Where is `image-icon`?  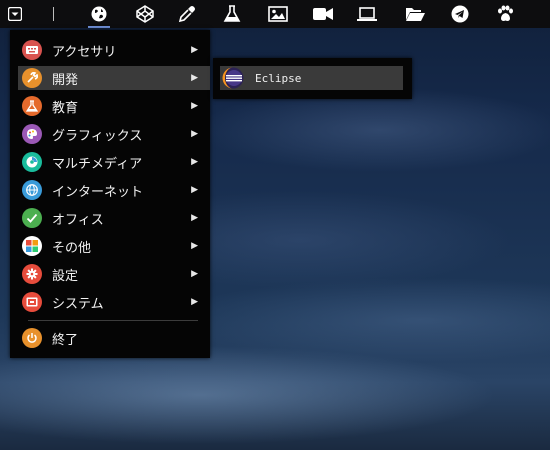
image-icon is located at coordinates (278, 14).